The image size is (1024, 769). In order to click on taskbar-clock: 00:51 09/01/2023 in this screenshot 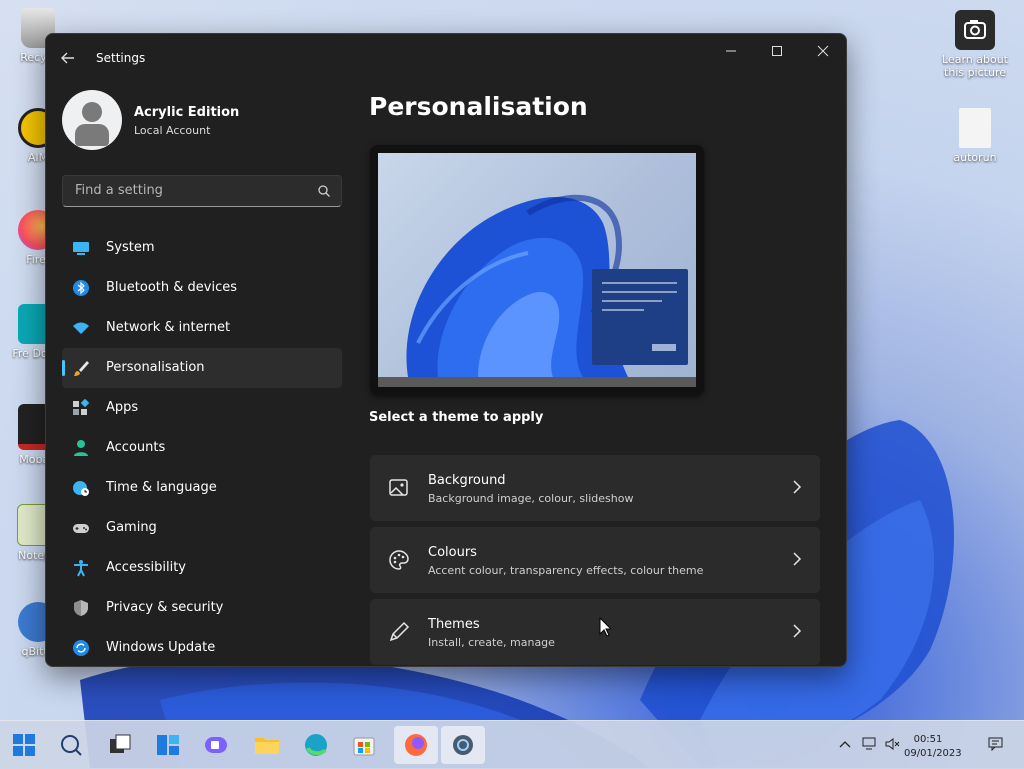, I will do `click(933, 747)`.